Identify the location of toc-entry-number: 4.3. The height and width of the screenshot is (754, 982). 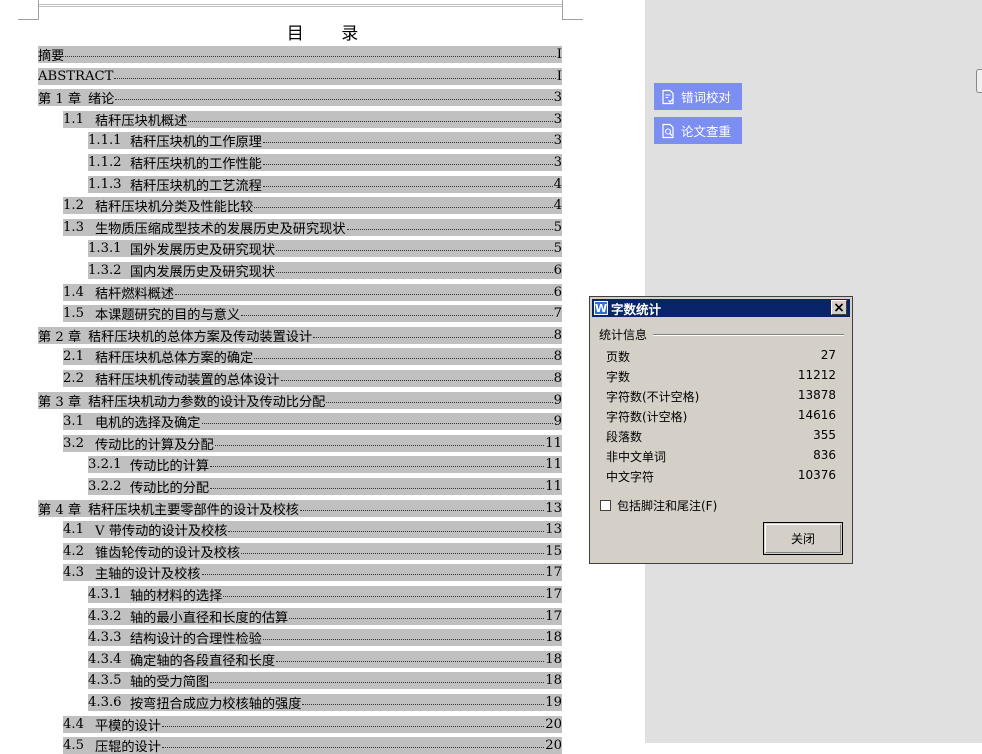
(73, 573).